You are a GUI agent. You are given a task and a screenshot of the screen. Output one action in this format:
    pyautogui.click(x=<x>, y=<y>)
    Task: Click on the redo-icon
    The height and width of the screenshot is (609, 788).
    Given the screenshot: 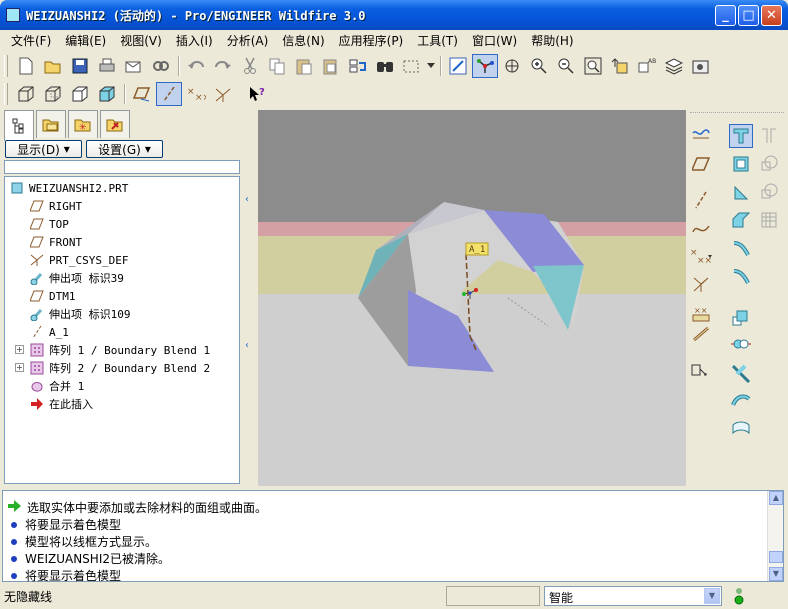 What is the action you would take?
    pyautogui.click(x=223, y=66)
    